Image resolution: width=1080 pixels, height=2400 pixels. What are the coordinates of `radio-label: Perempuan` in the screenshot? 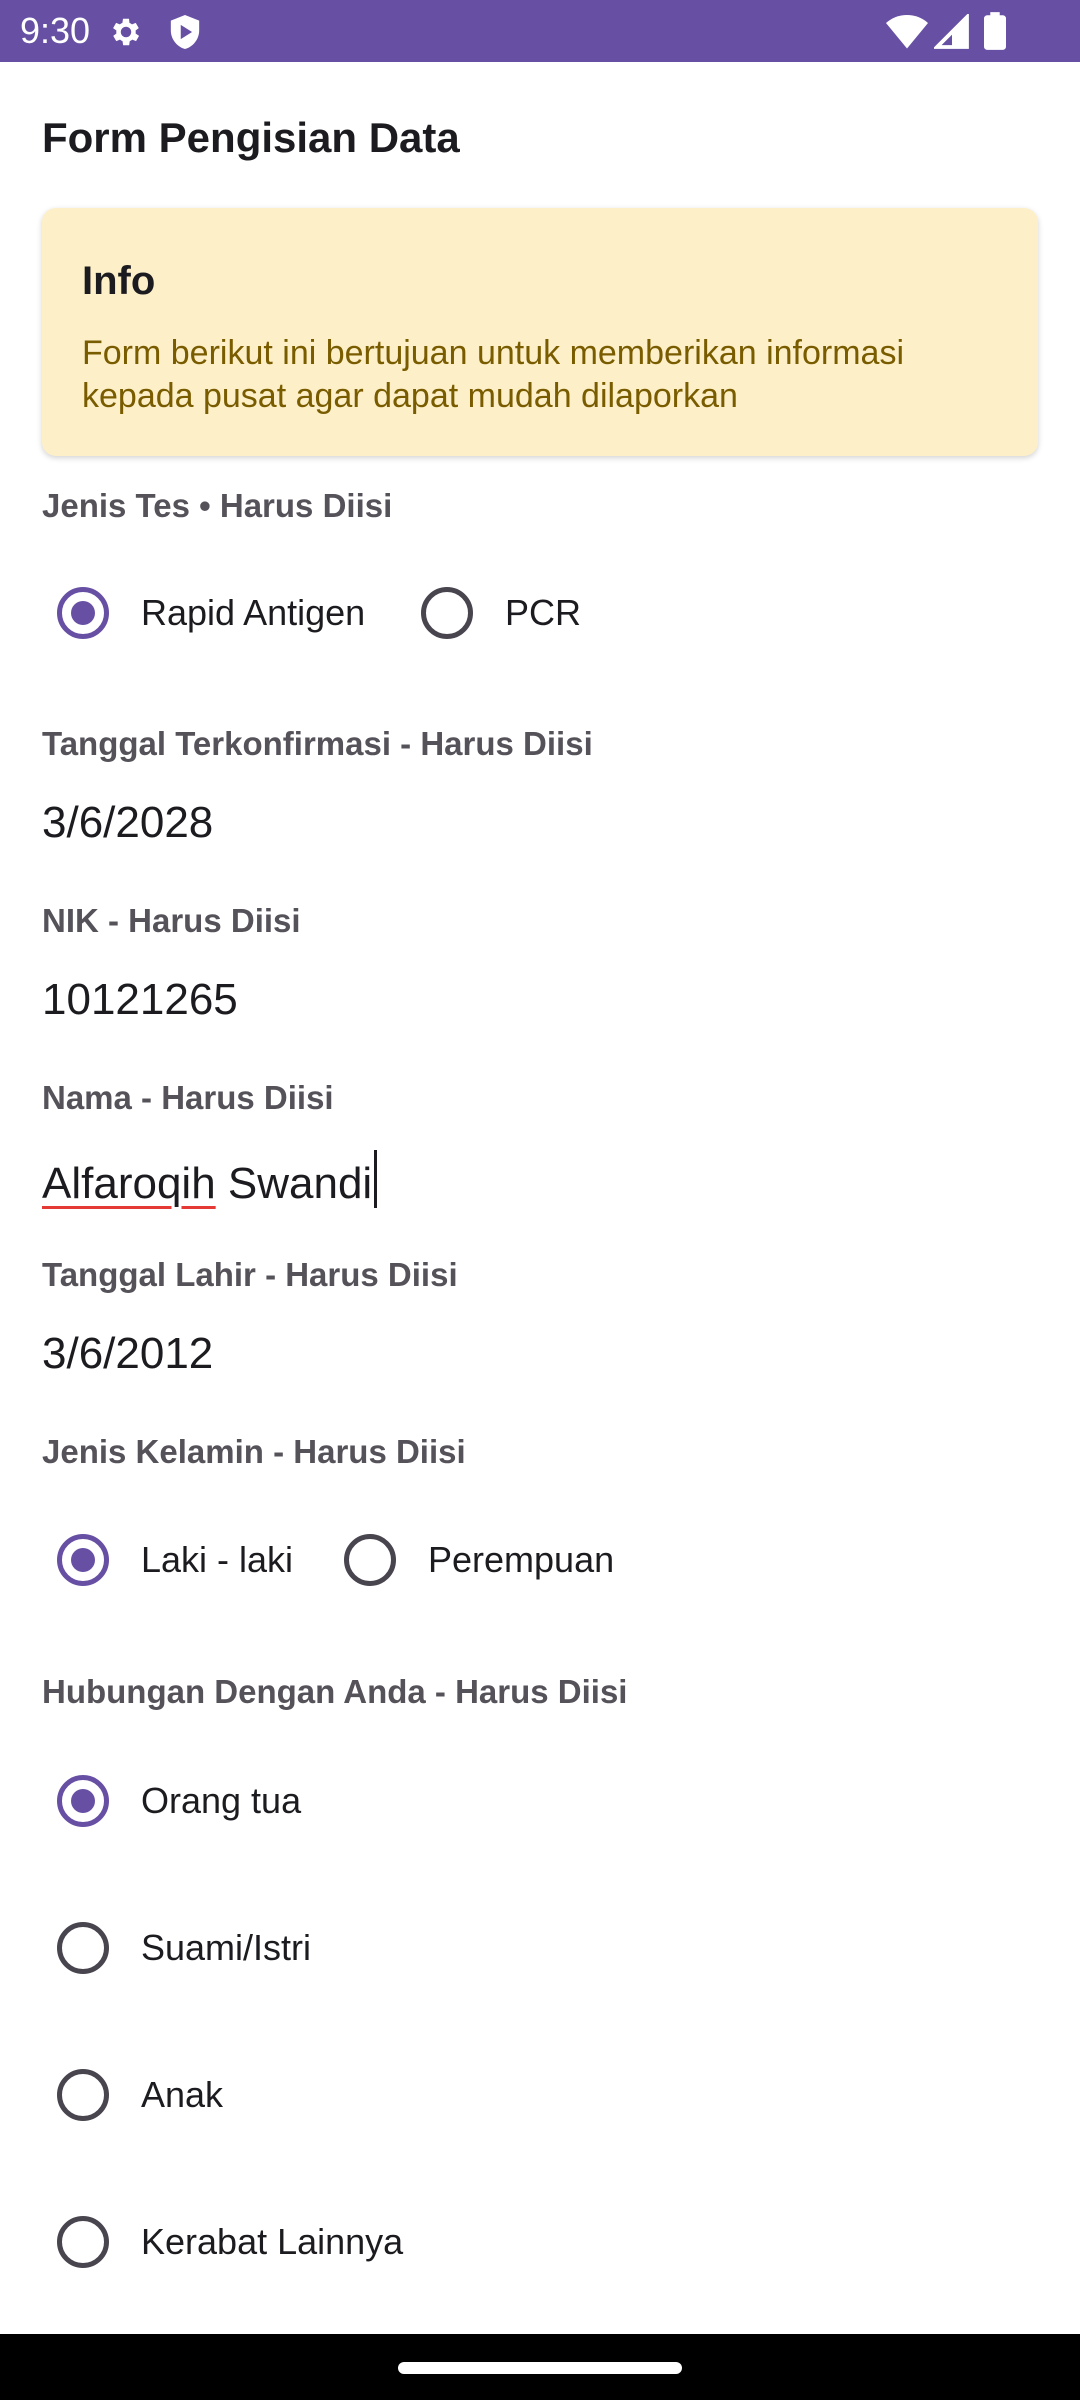 It's located at (521, 1559).